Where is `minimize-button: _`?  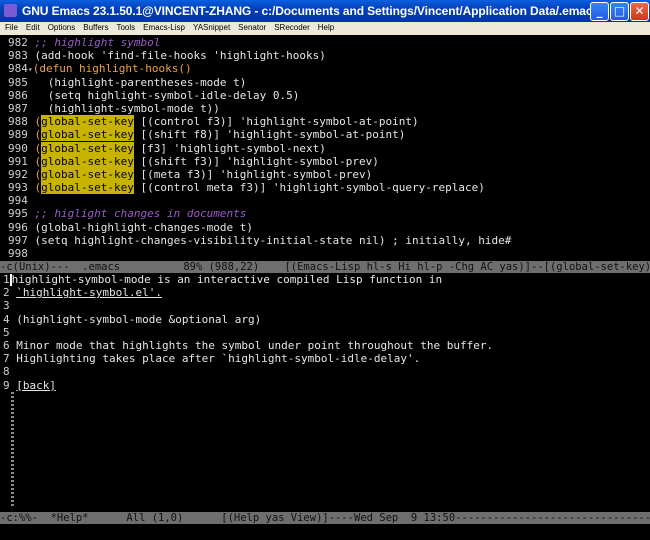
minimize-button: _ is located at coordinates (599, 11).